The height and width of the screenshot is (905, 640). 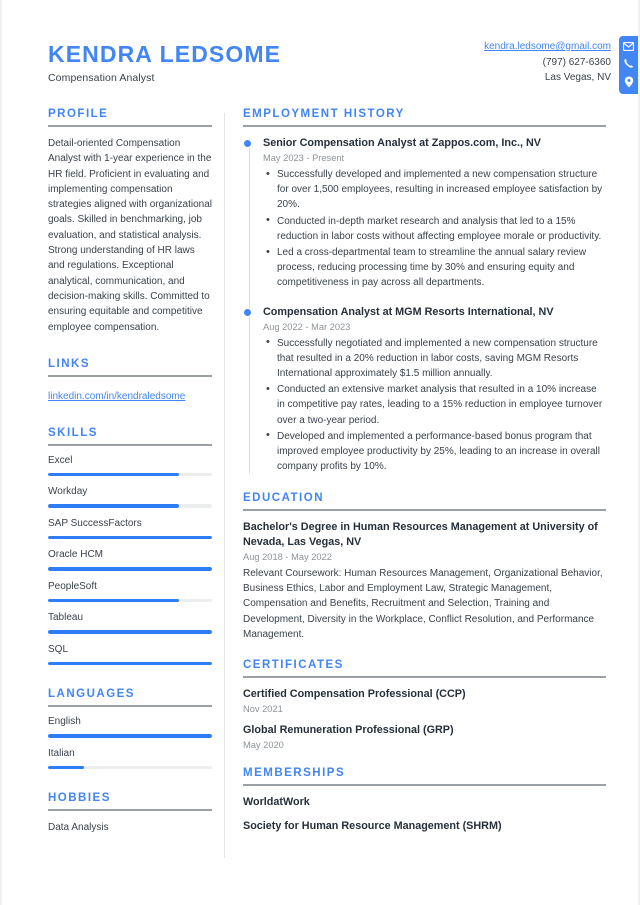 I want to click on section-title-profile: PROFILE, so click(x=78, y=114).